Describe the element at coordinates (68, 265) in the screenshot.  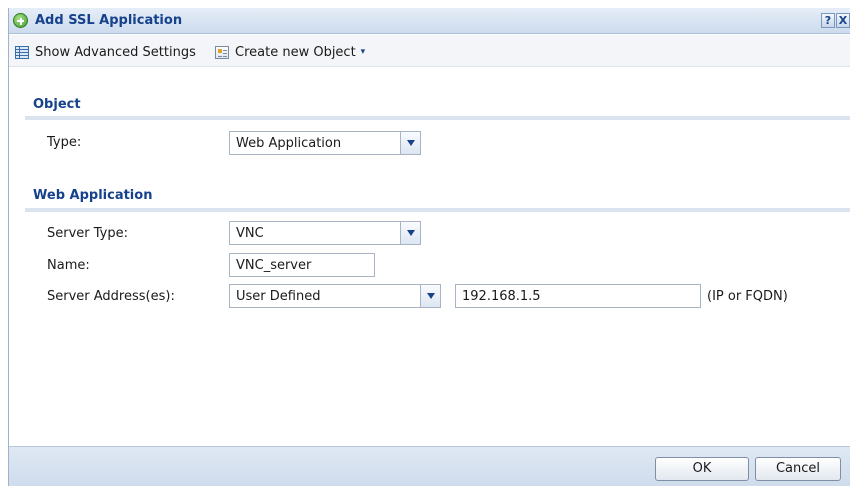
I see `name-label: Name:` at that location.